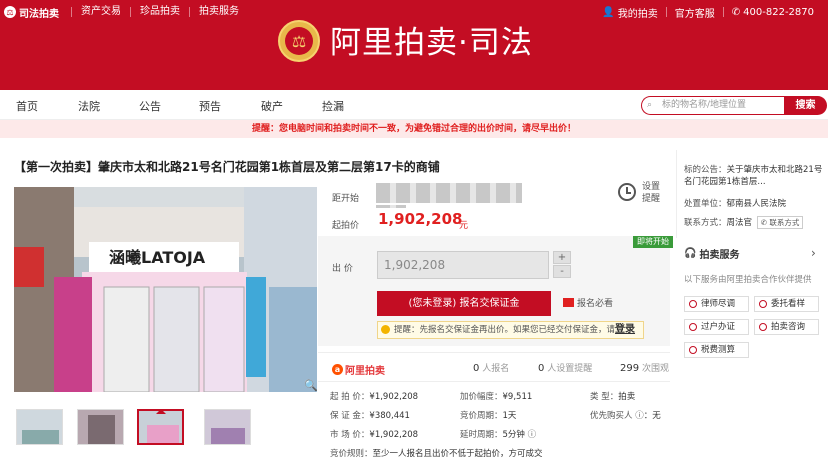 The image size is (828, 468). I want to click on signup-count: 0 人报名, so click(491, 368).